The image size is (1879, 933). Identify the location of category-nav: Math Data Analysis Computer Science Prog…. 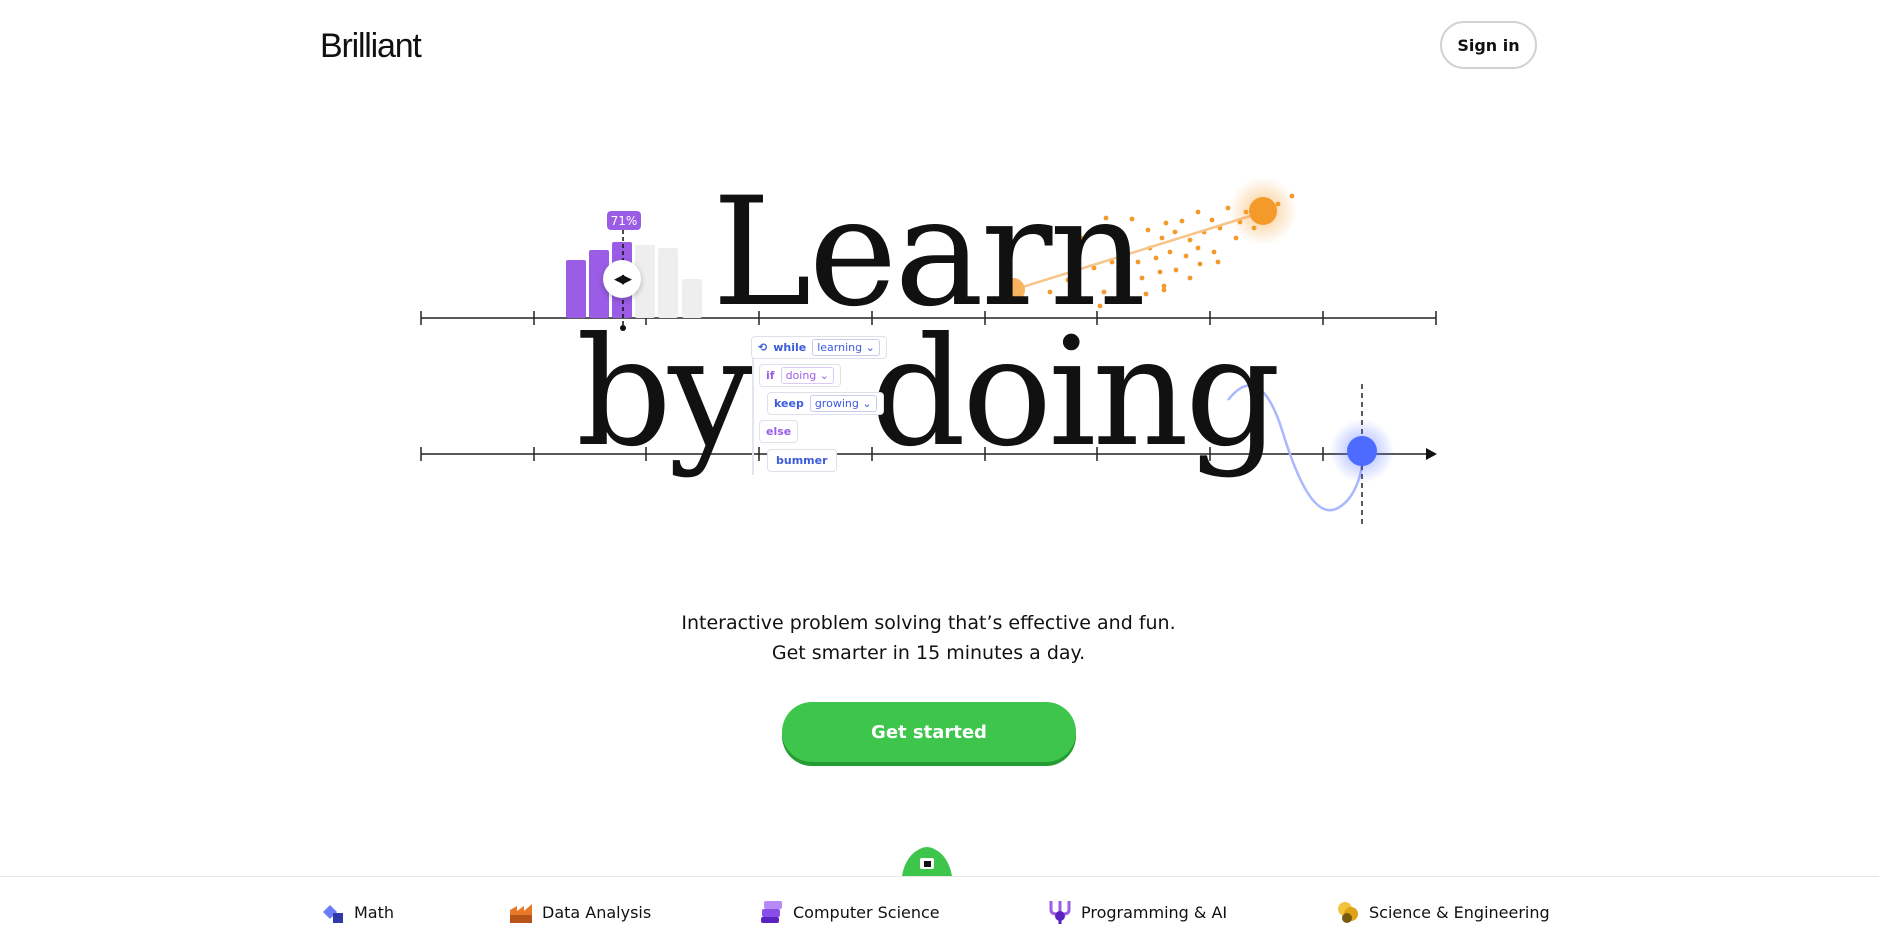
(939, 912).